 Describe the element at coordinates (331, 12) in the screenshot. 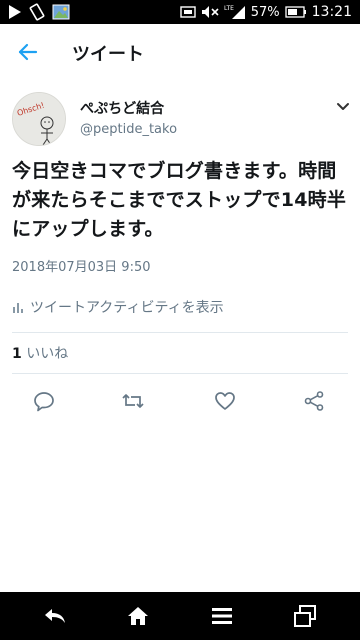

I see `status-time: 13:21` at that location.